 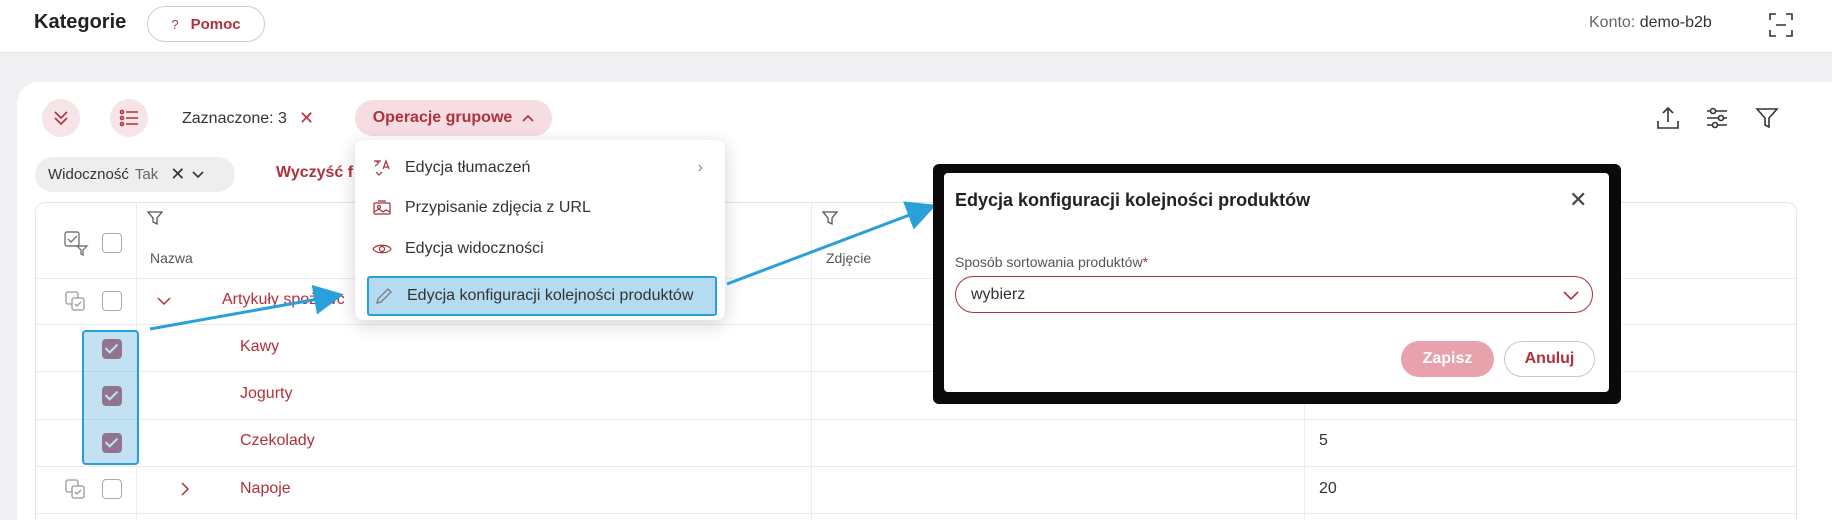 I want to click on select-all-checkbox, so click(x=112, y=243).